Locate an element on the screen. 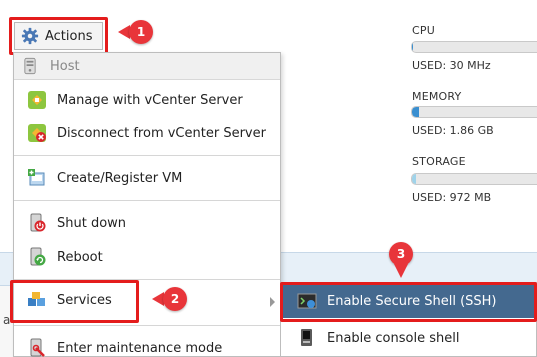 Image resolution: width=537 pixels, height=357 pixels. menu-item-label: Enter maintenance mode is located at coordinates (140, 348).